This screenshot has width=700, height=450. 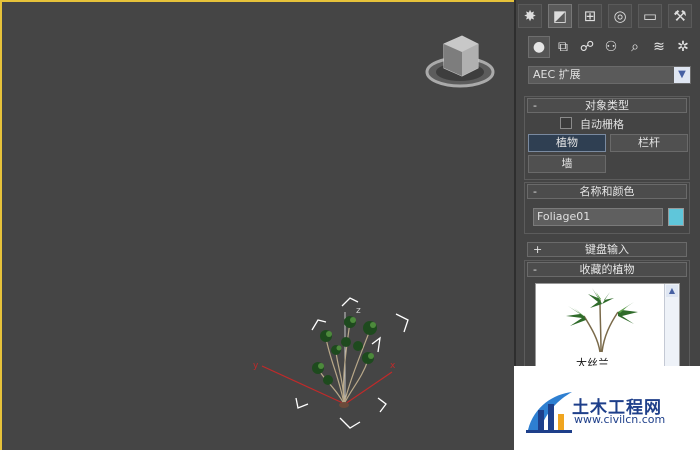 I want to click on keyboard-entry-header: + 键盘输入, so click(x=607, y=249).